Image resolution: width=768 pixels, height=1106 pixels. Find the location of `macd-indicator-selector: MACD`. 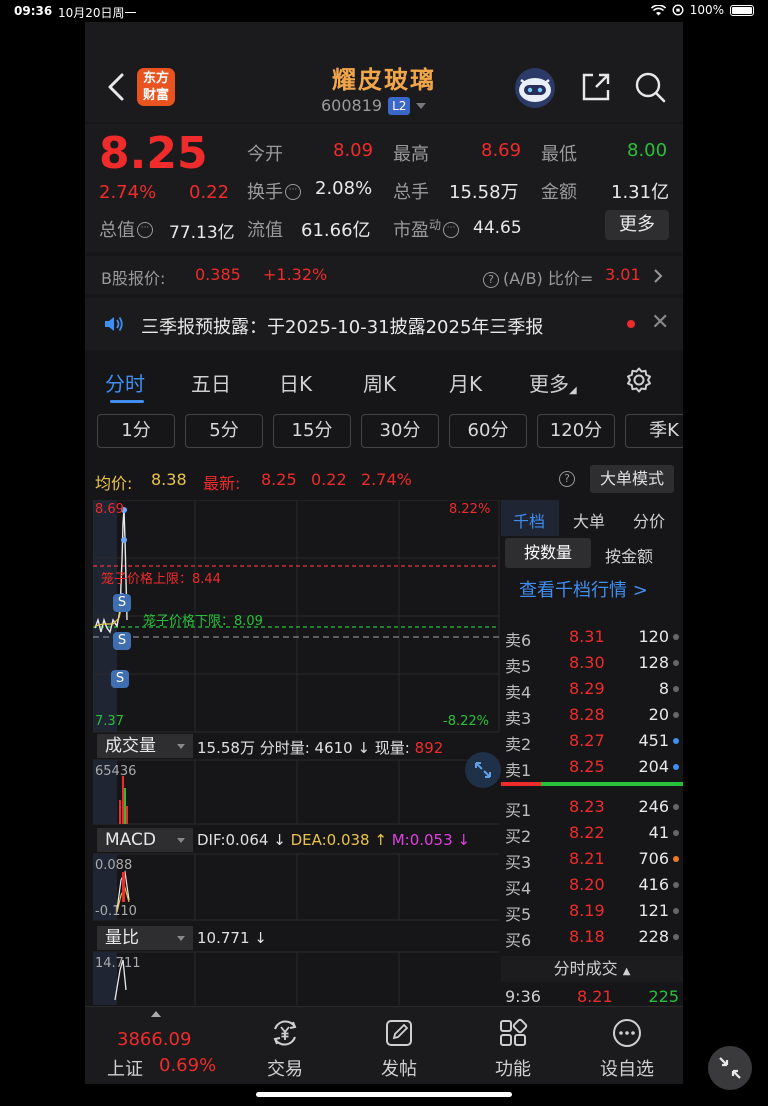

macd-indicator-selector: MACD is located at coordinates (145, 840).